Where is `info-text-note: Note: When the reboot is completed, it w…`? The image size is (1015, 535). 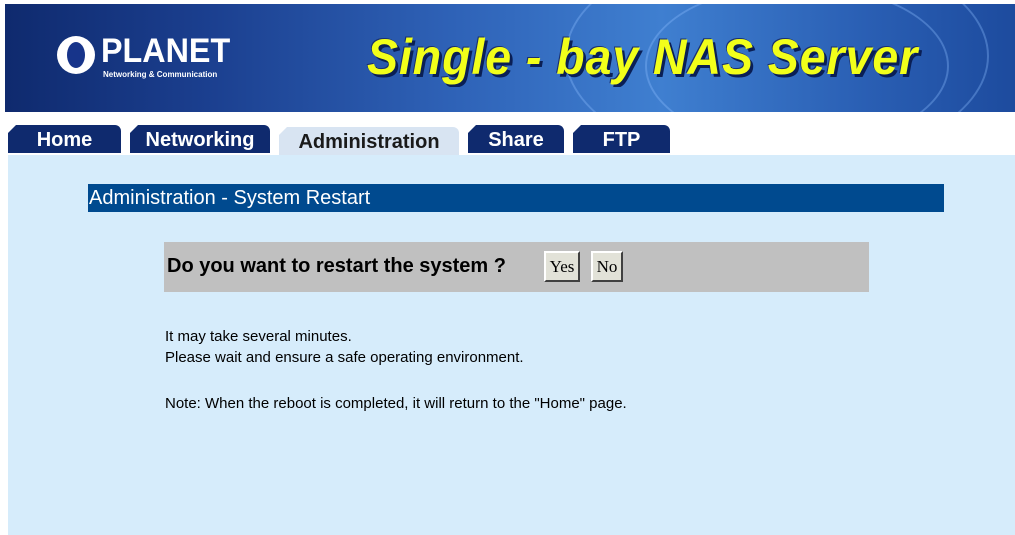
info-text-note: Note: When the reboot is completed, it w… is located at coordinates (396, 403).